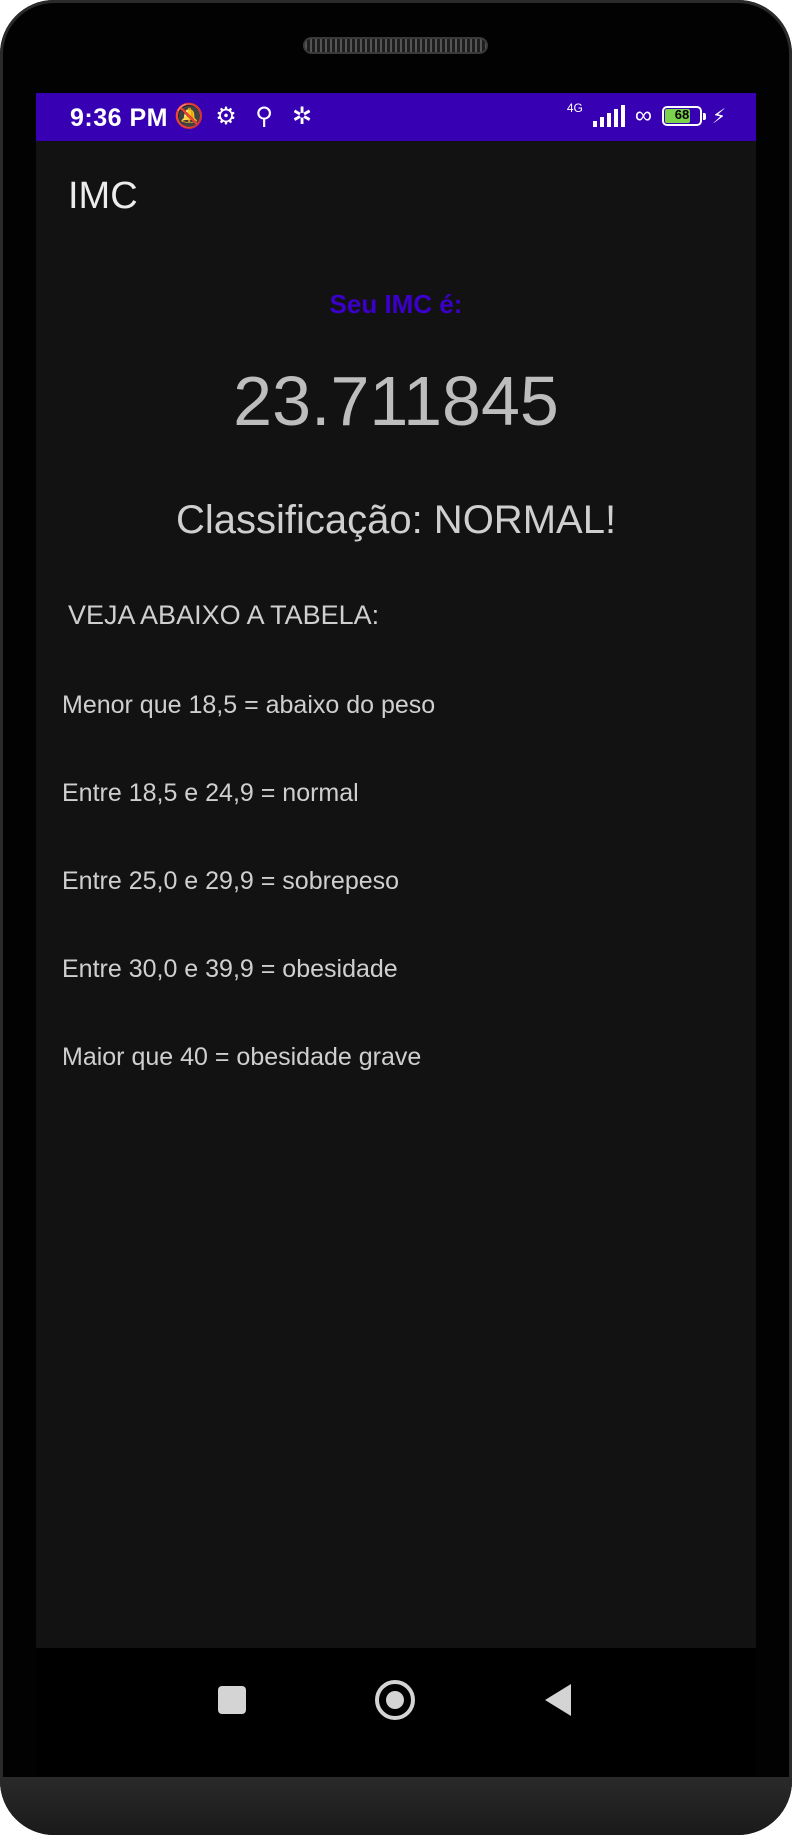 This screenshot has width=792, height=1835. What do you see at coordinates (119, 118) in the screenshot?
I see `status-time: 9:36 PM` at bounding box center [119, 118].